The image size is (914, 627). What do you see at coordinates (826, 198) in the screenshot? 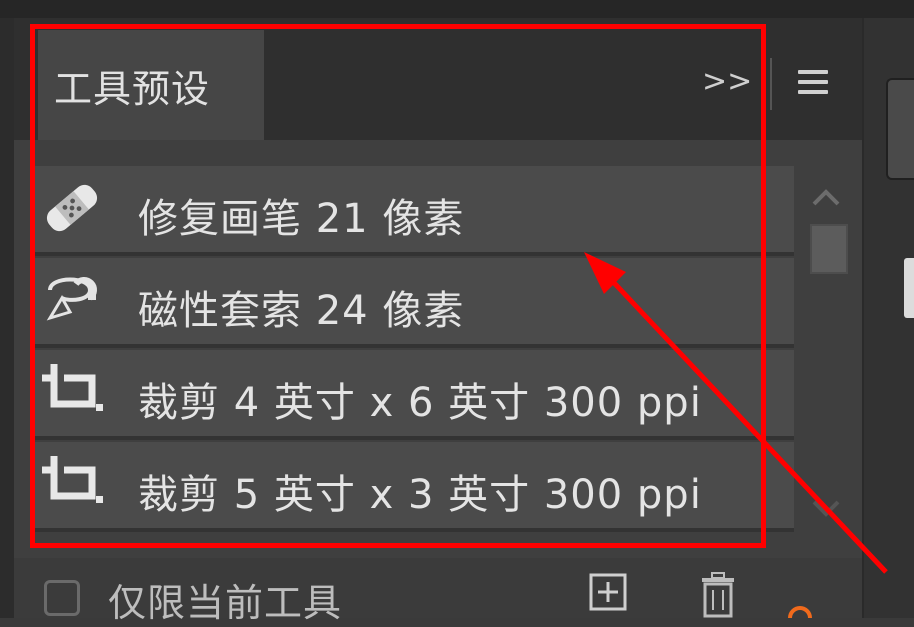
I see `chevron-up-icon` at bounding box center [826, 198].